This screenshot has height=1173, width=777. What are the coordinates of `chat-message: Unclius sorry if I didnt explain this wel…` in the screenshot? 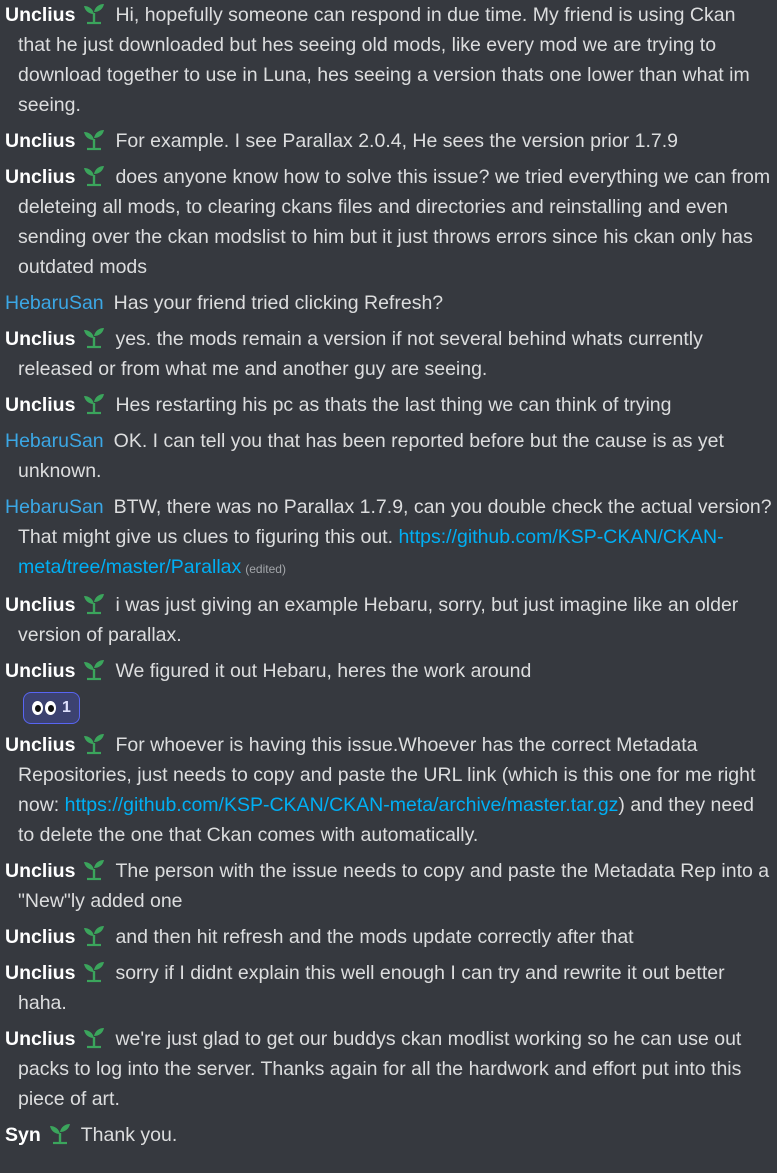 It's located at (391, 988).